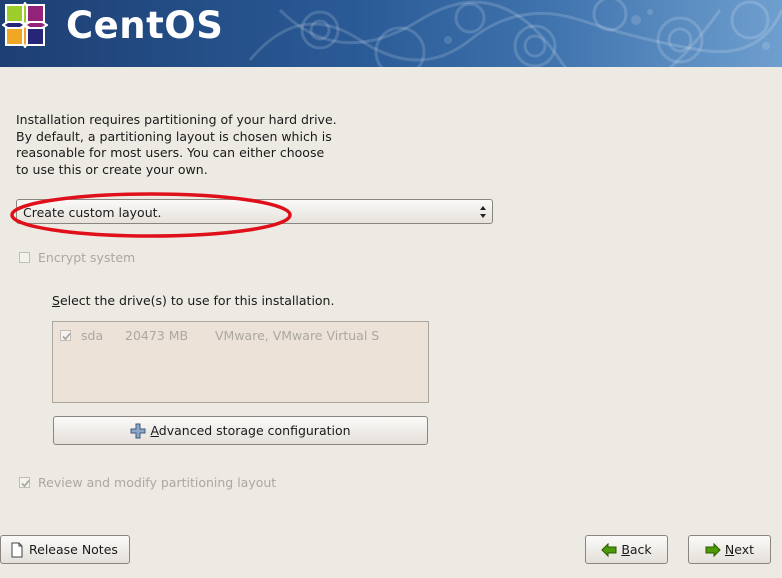  Describe the element at coordinates (391, 33) in the screenshot. I see `header-banner: CentOS` at that location.